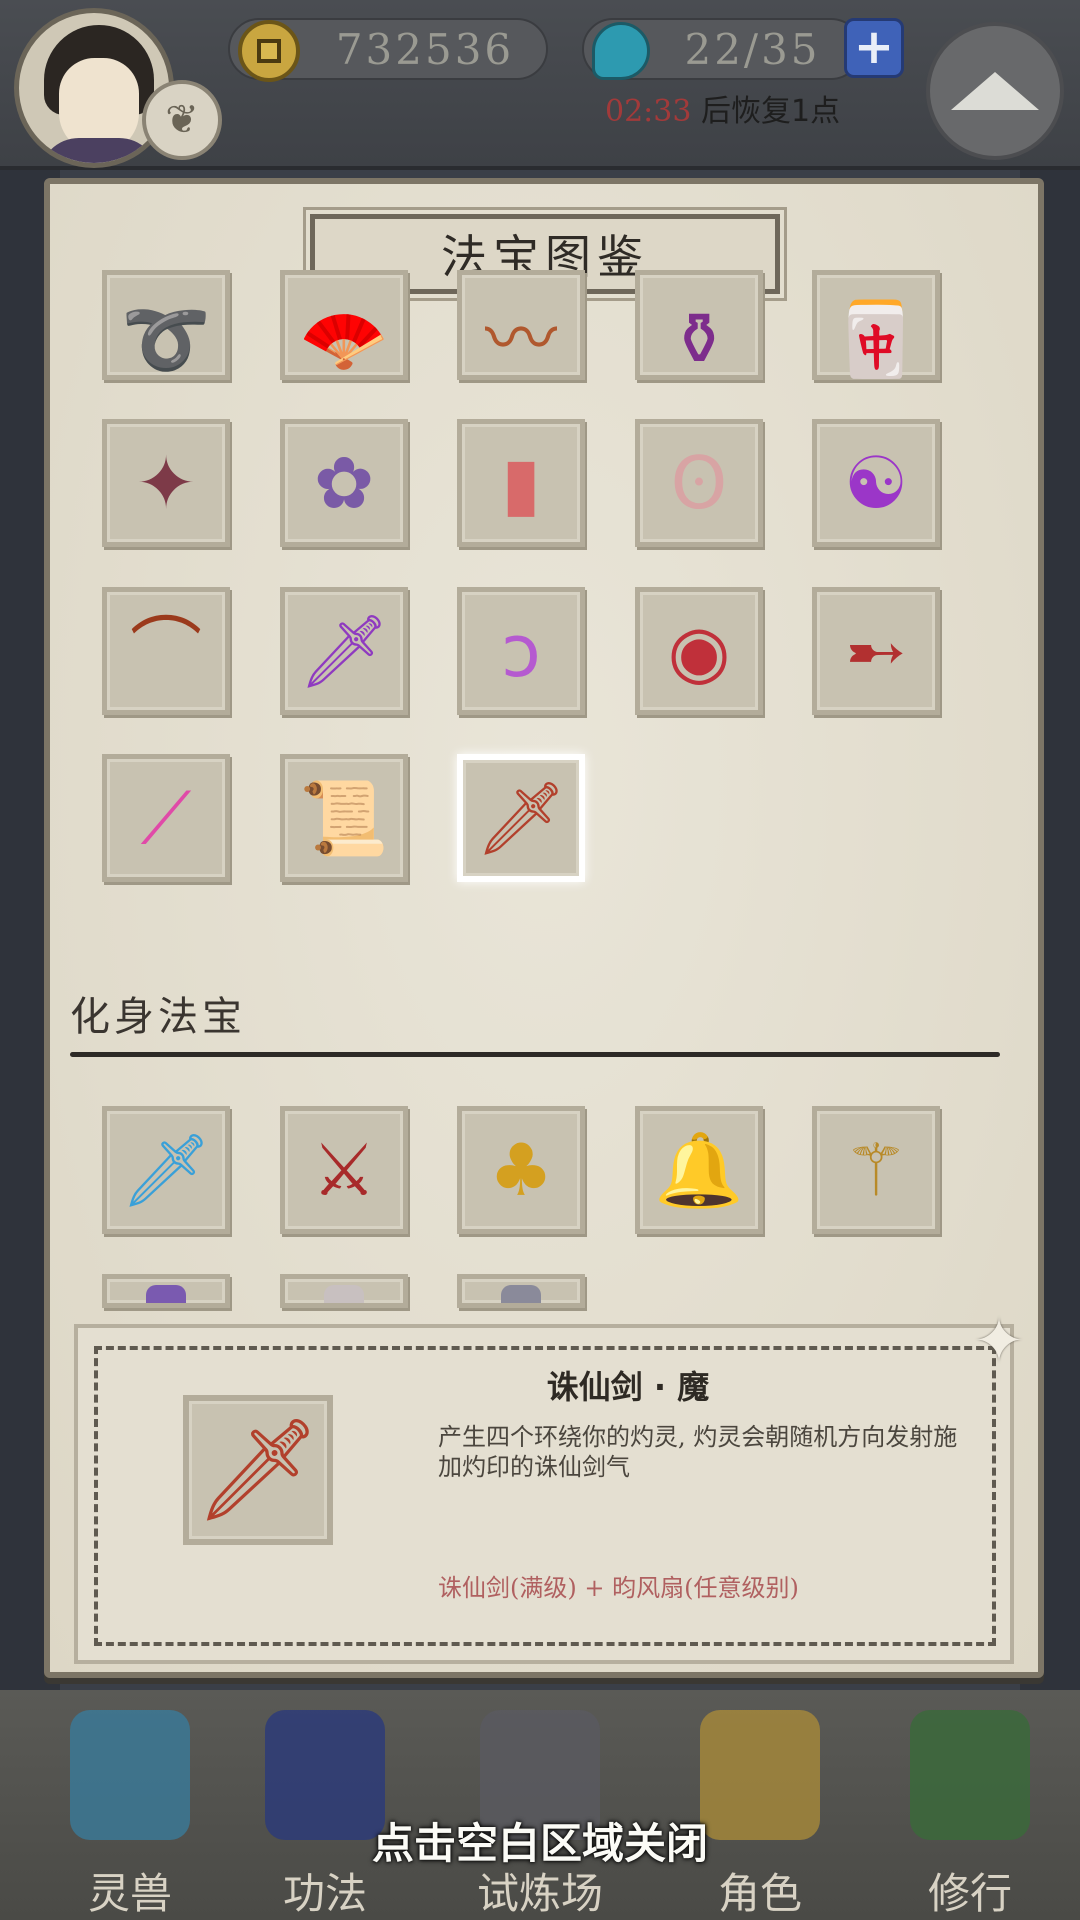 The image size is (1080, 1920). What do you see at coordinates (648, 111) in the screenshot?
I see `recover-timer: 02:33` at bounding box center [648, 111].